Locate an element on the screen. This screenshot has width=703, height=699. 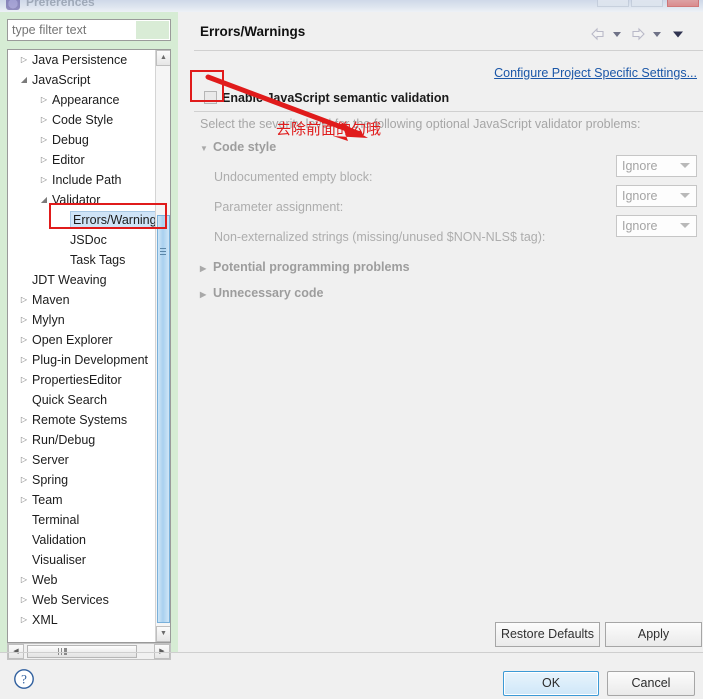
help-icon: ? is located at coordinates (24, 679).